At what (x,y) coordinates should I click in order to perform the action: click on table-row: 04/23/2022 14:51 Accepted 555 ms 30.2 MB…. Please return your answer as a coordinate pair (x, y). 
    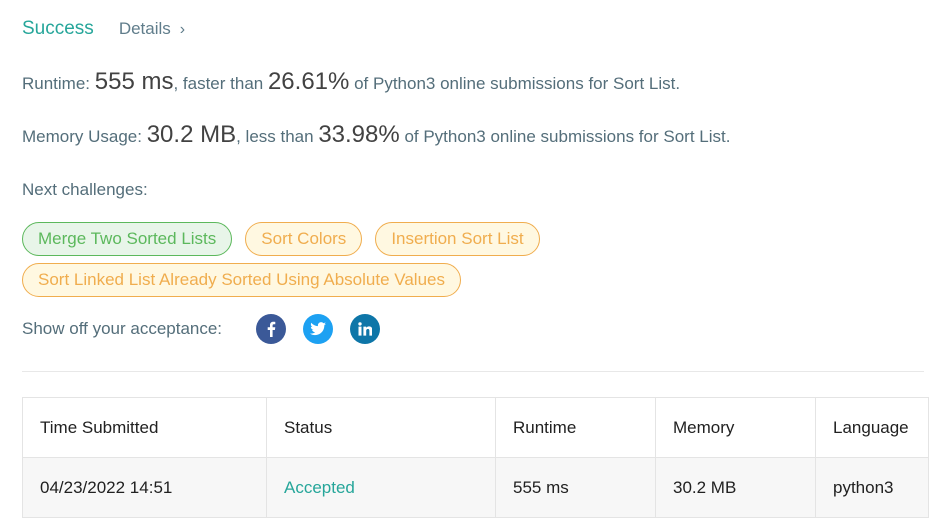
    Looking at the image, I should click on (475, 487).